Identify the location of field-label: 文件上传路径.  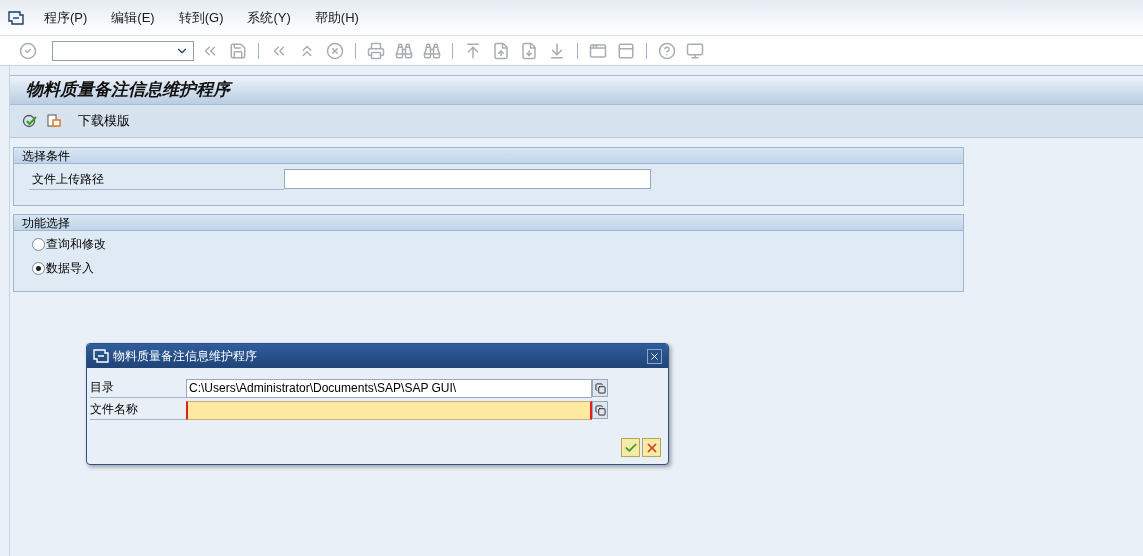
(156, 179).